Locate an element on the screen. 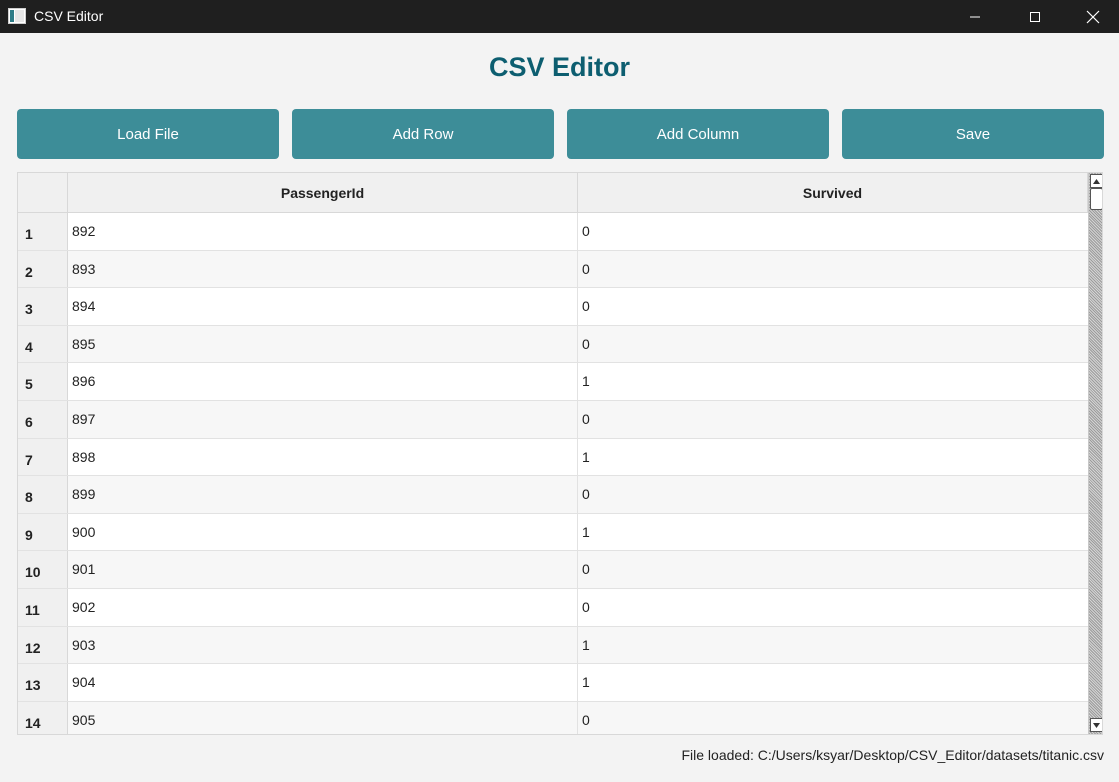 The width and height of the screenshot is (1119, 782). row-number: 5 is located at coordinates (43, 381).